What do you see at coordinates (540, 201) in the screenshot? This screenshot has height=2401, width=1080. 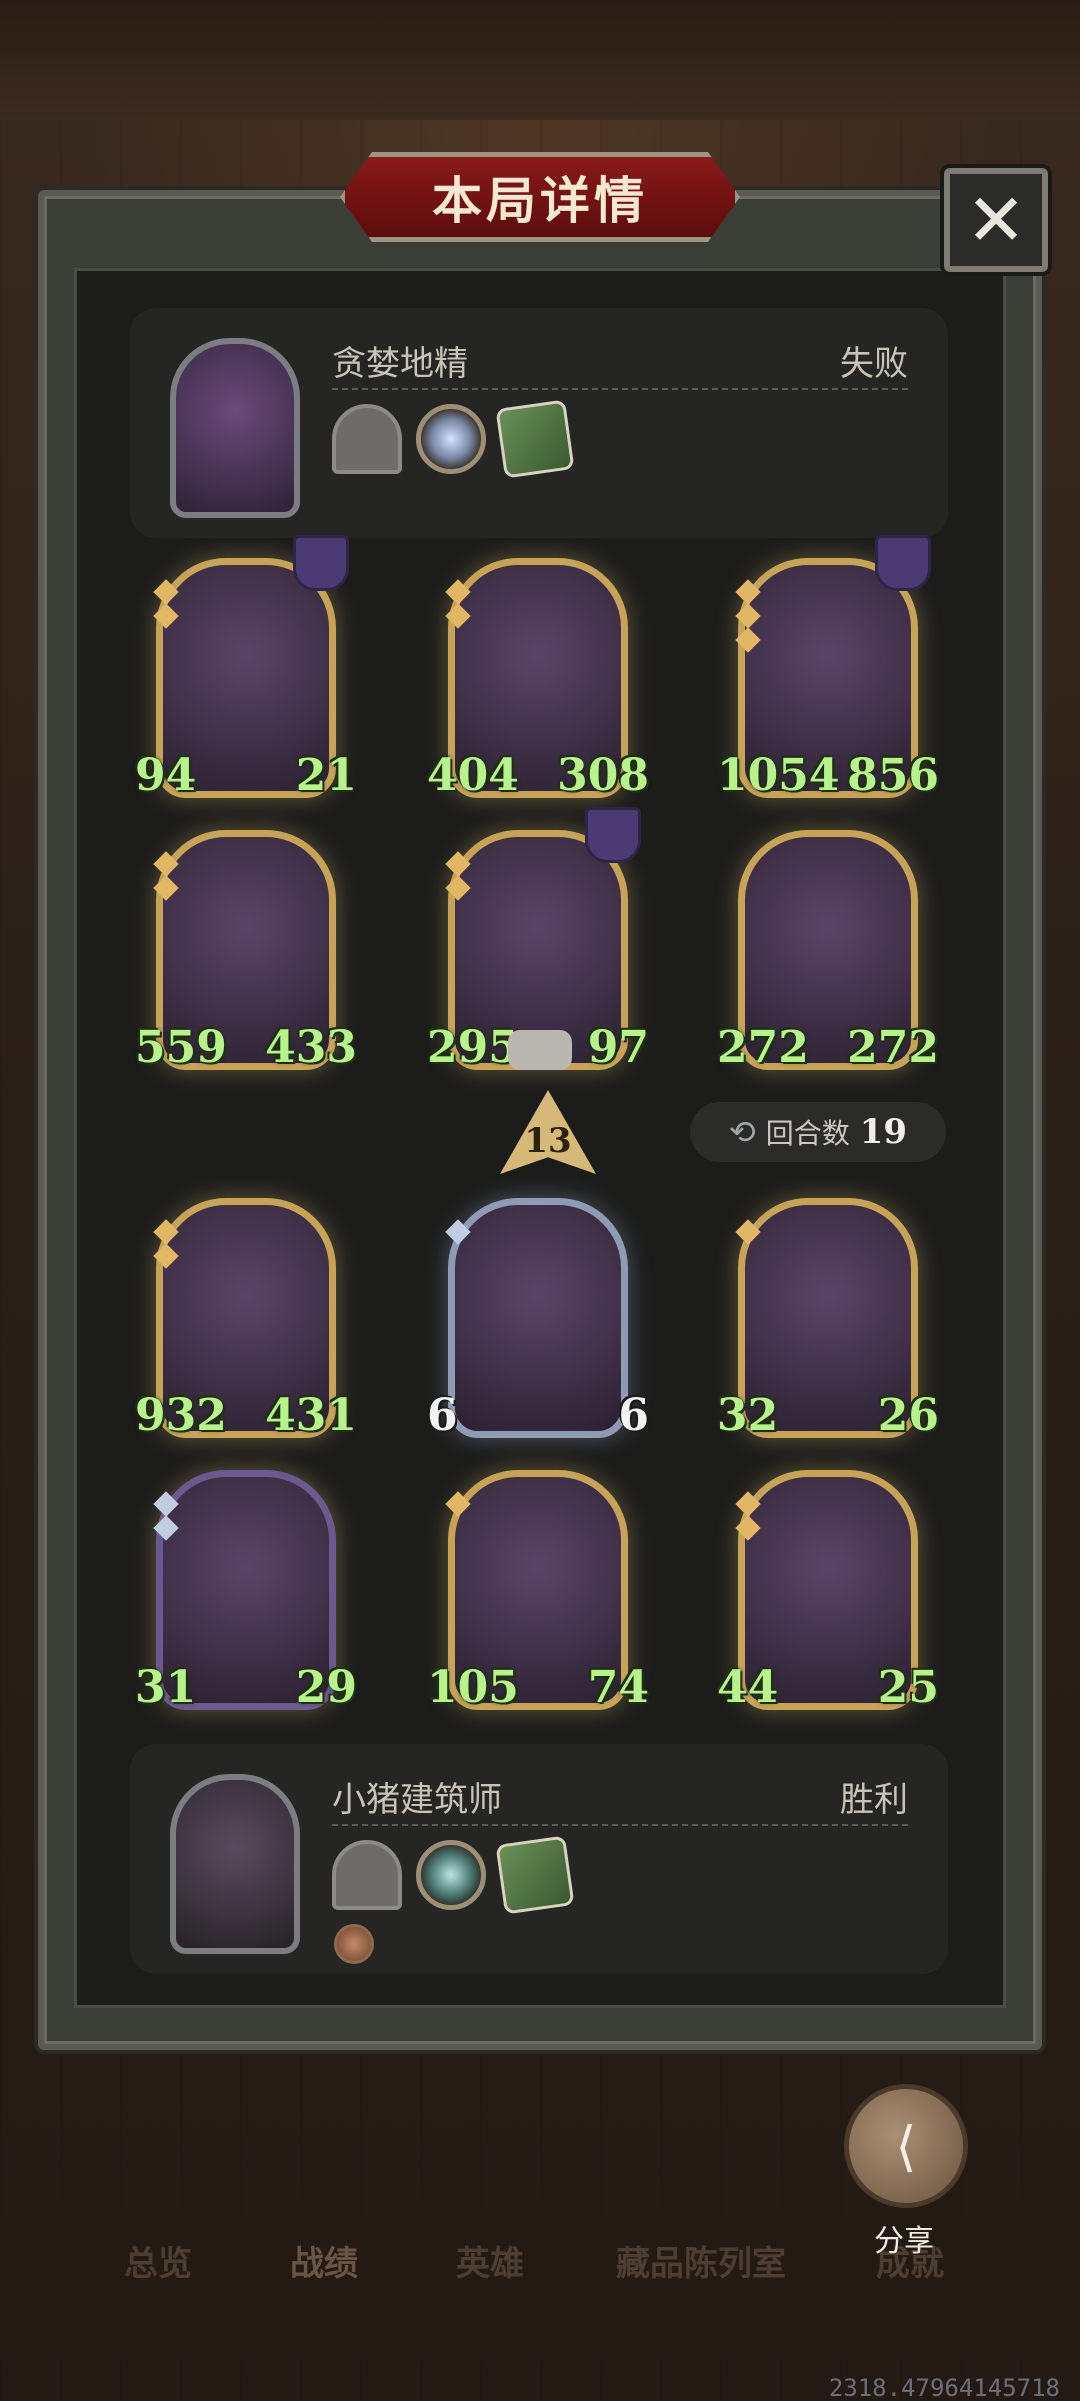 I see `page-title: 本局详情` at bounding box center [540, 201].